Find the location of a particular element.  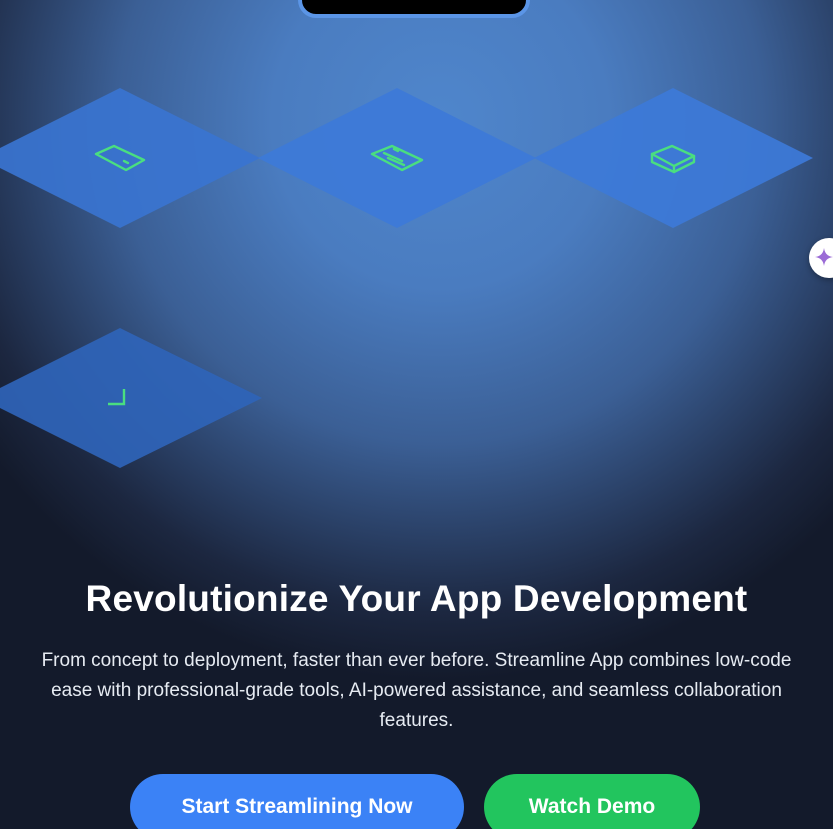

feature-tile-box is located at coordinates (673, 158).